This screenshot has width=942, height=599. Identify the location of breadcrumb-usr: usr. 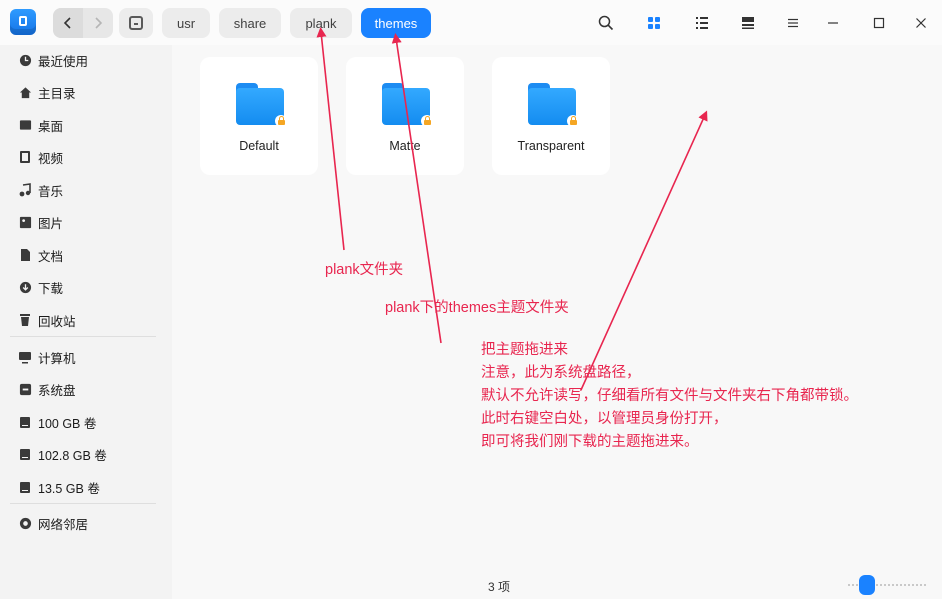
(186, 23).